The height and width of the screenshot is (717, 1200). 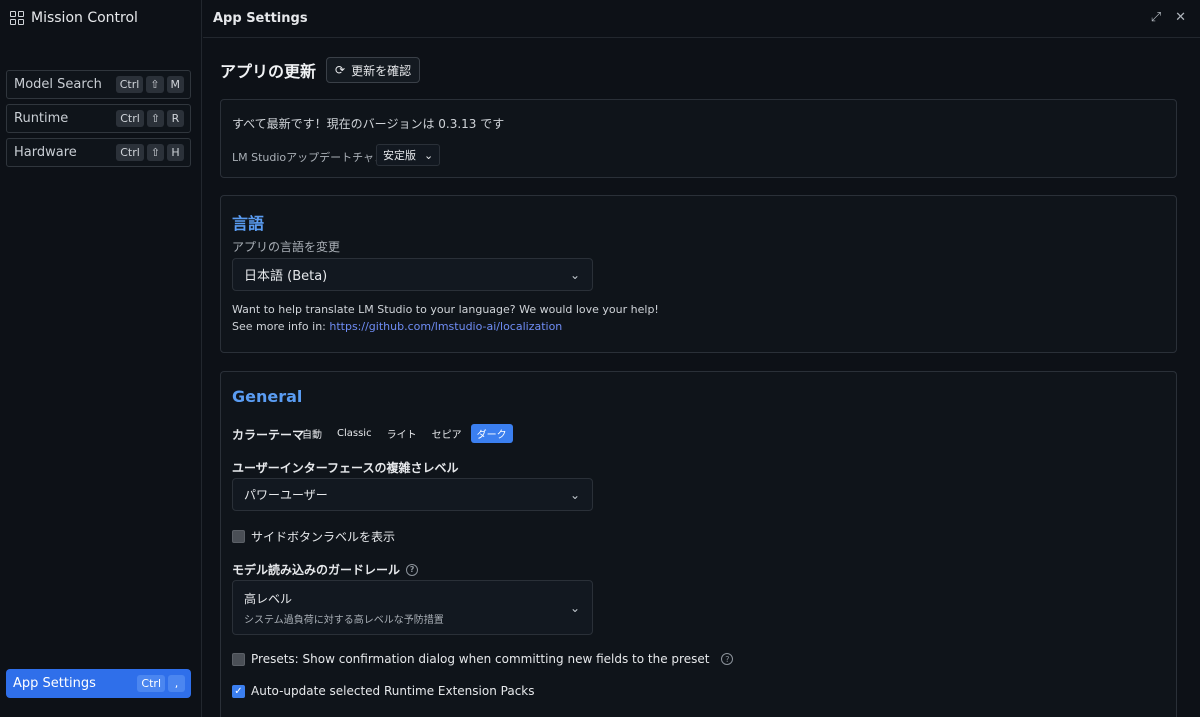 I want to click on update-header: アプリの更新 ⟳ 更新を確認, so click(x=320, y=70).